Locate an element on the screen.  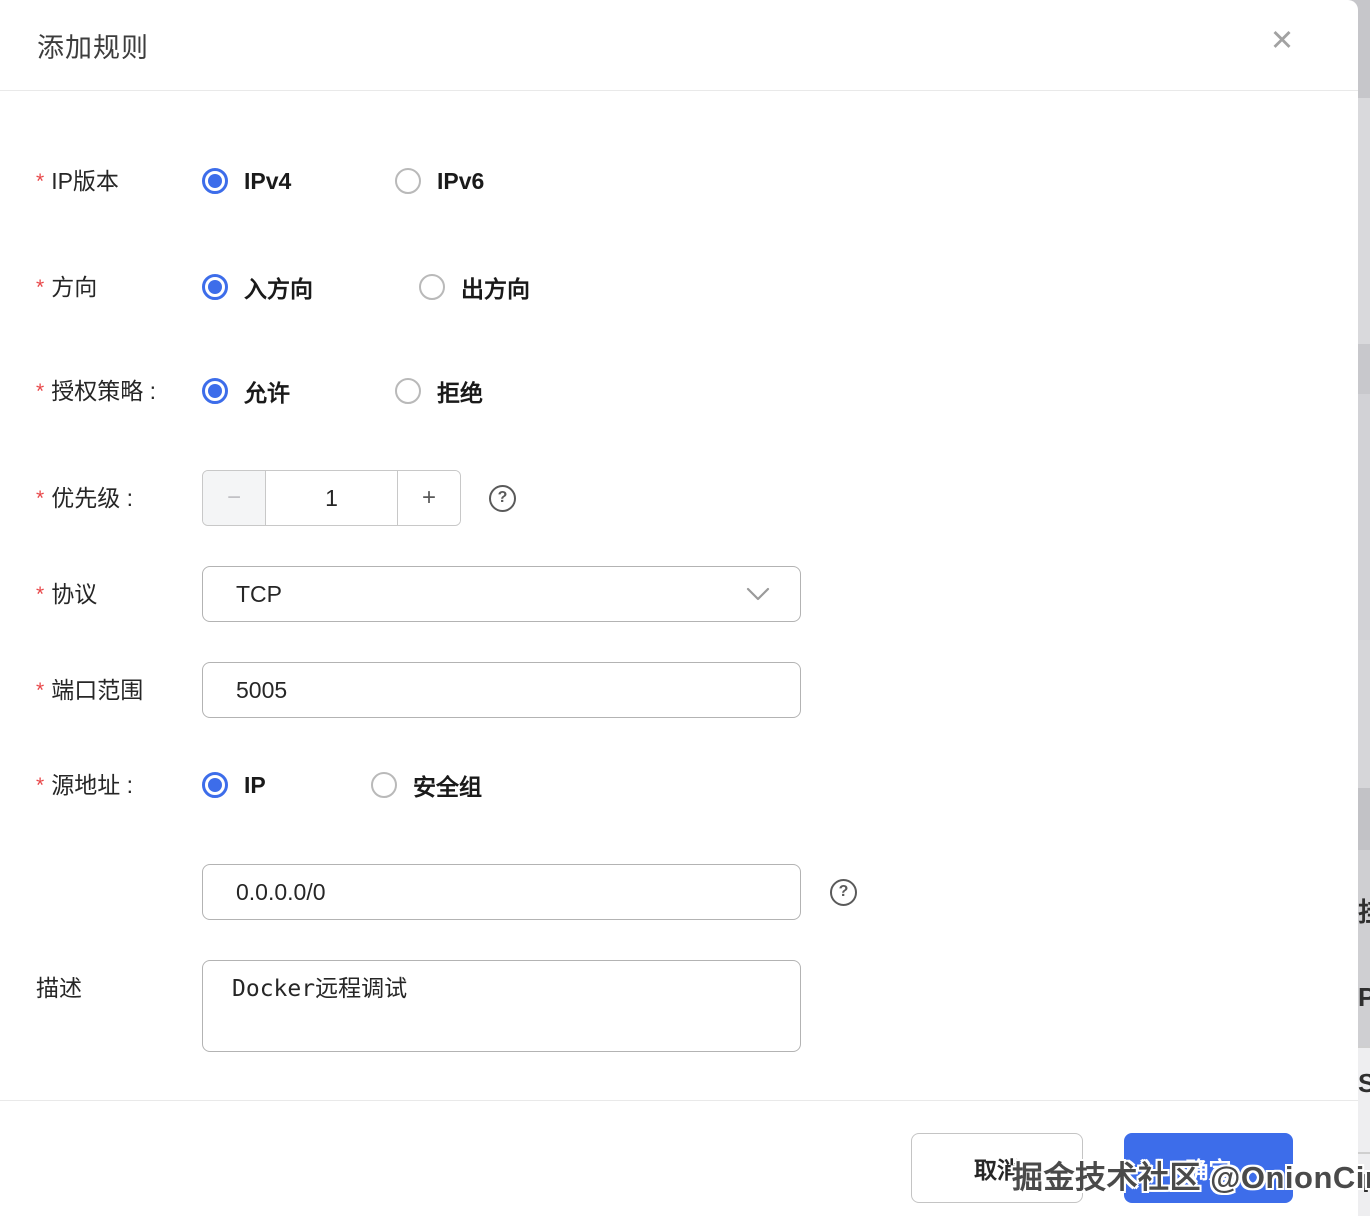
radio-label: 安全组 is located at coordinates (447, 785).